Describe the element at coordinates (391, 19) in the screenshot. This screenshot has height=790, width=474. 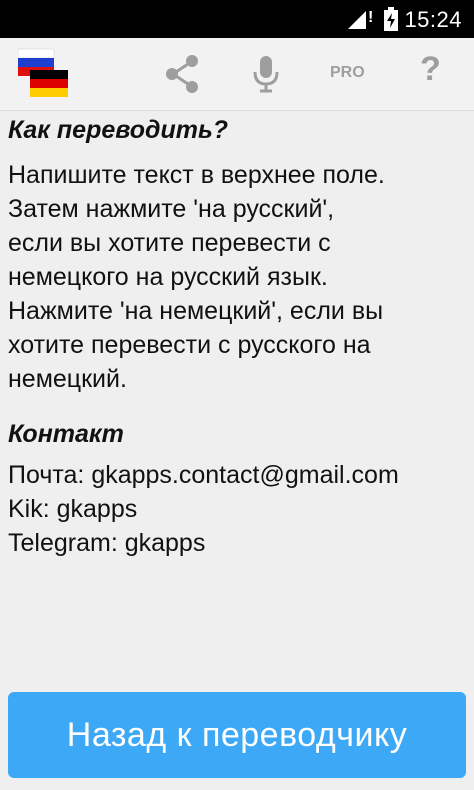
I see `battery-charging-icon` at that location.